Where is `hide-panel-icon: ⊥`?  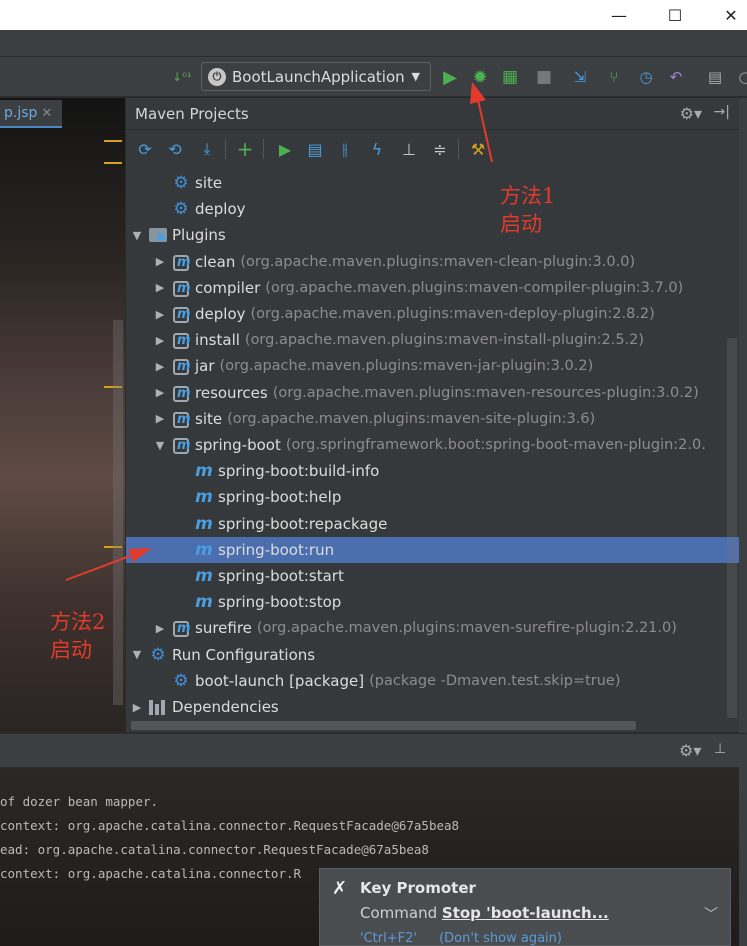
hide-panel-icon: ⊥ is located at coordinates (720, 749).